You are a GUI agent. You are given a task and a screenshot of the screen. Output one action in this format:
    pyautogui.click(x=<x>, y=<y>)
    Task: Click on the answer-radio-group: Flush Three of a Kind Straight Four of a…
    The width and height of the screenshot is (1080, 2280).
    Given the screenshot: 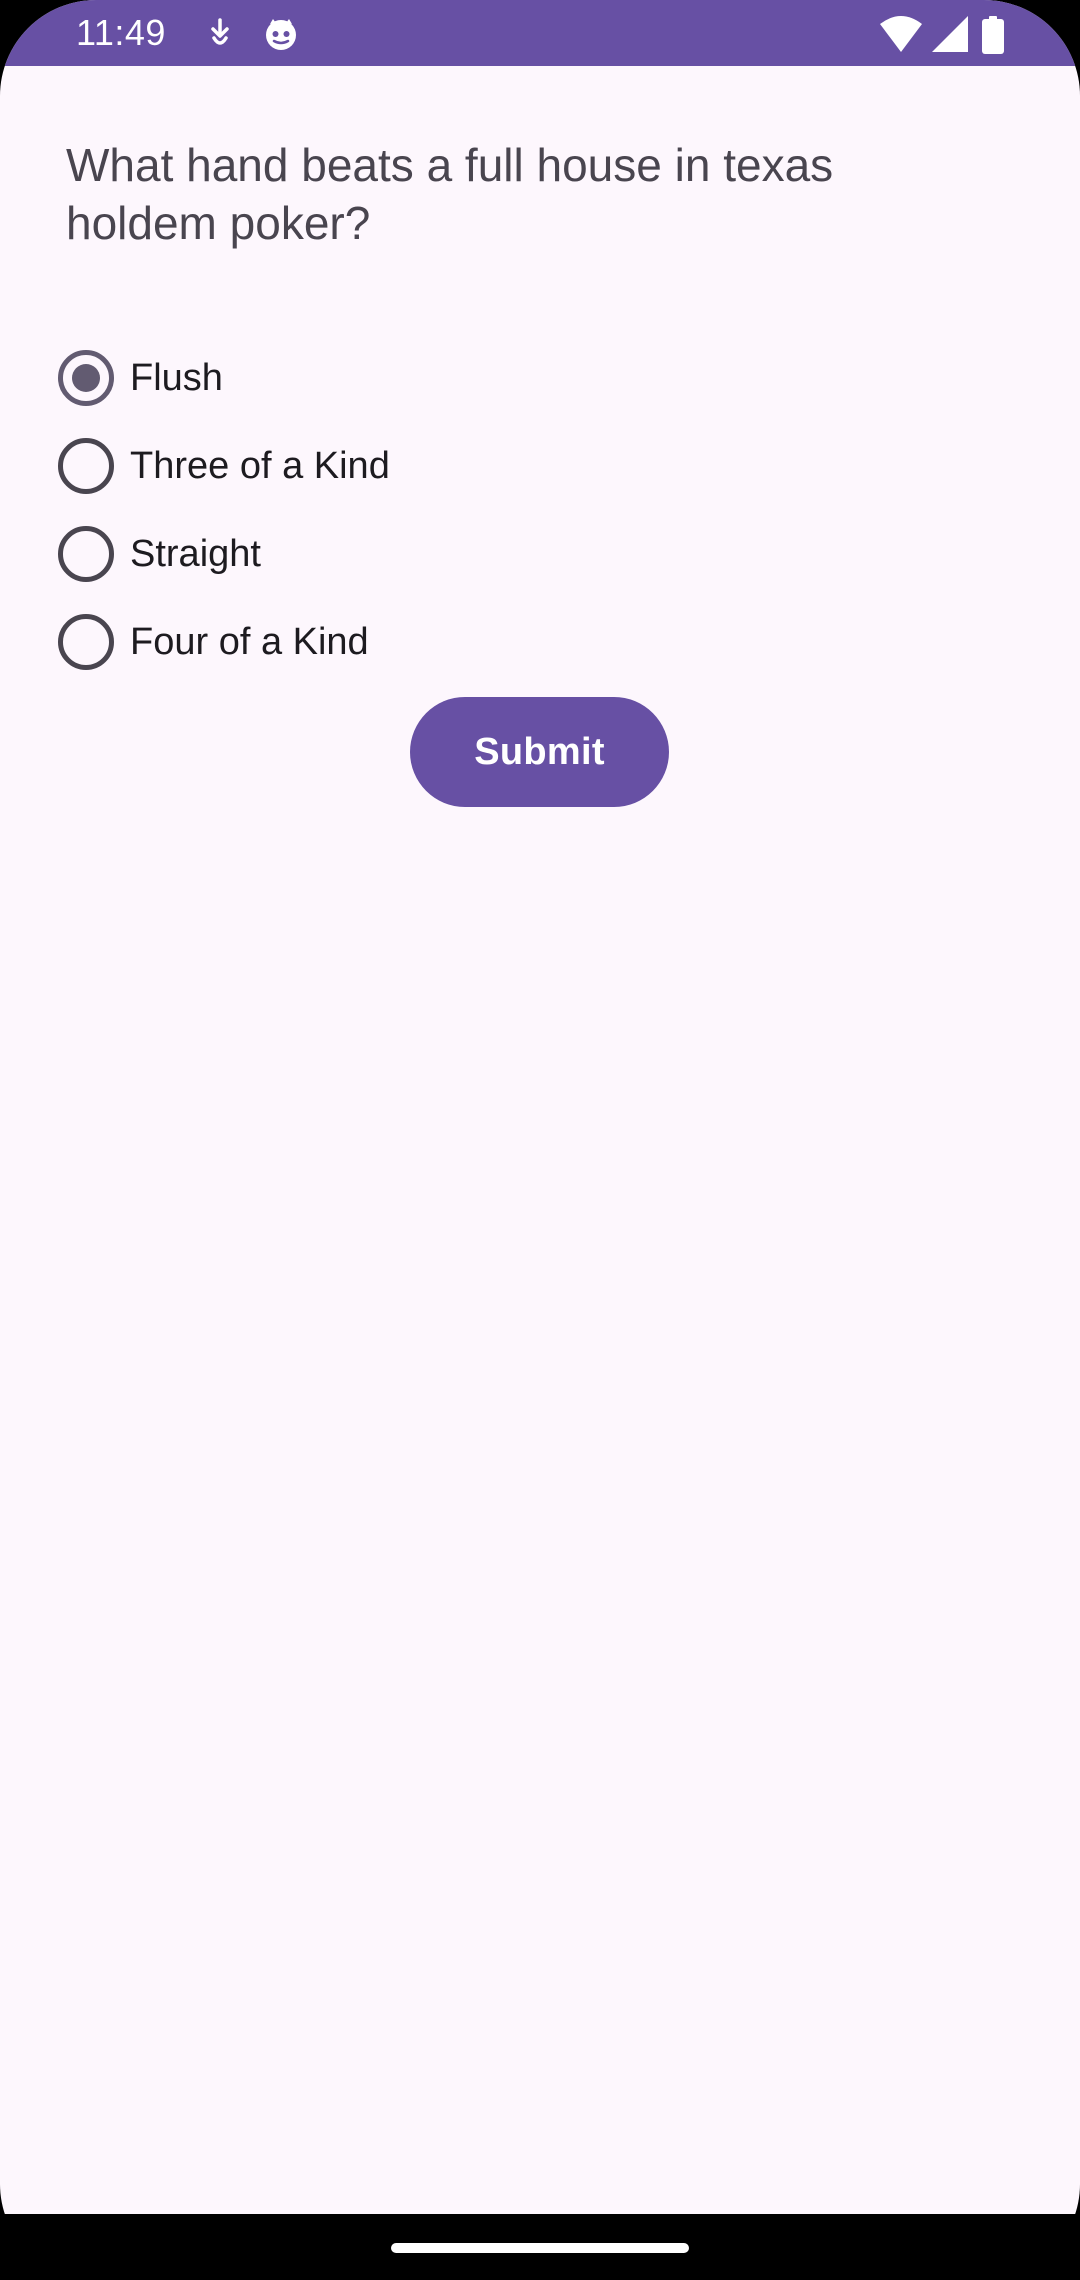 What is the action you would take?
    pyautogui.click(x=408, y=510)
    